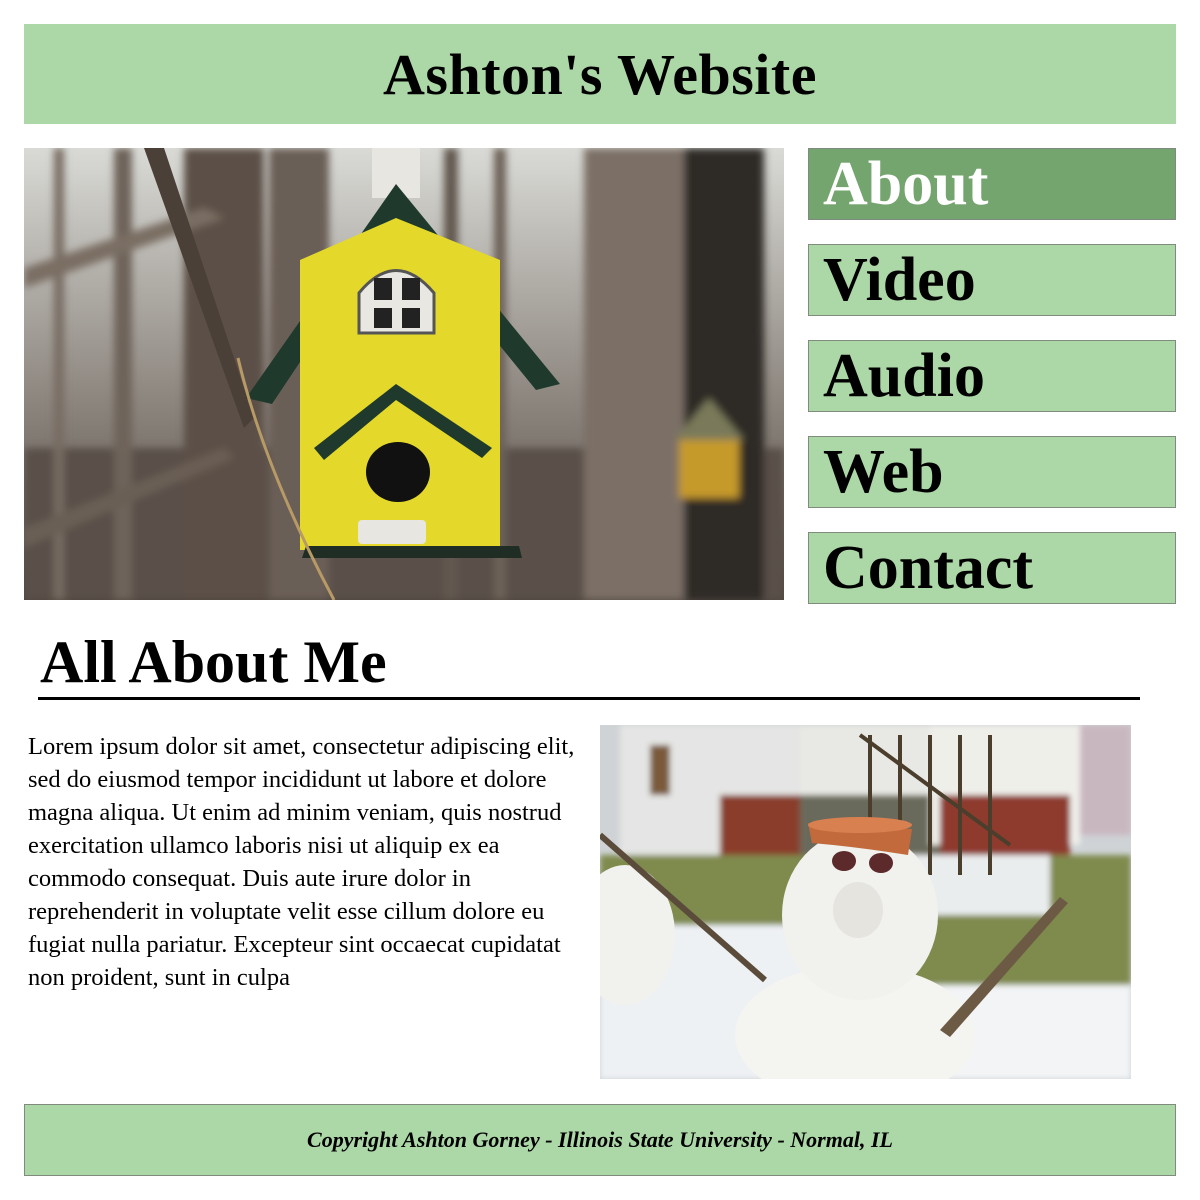 This screenshot has width=1200, height=1200. I want to click on nav-item-about: About, so click(992, 184).